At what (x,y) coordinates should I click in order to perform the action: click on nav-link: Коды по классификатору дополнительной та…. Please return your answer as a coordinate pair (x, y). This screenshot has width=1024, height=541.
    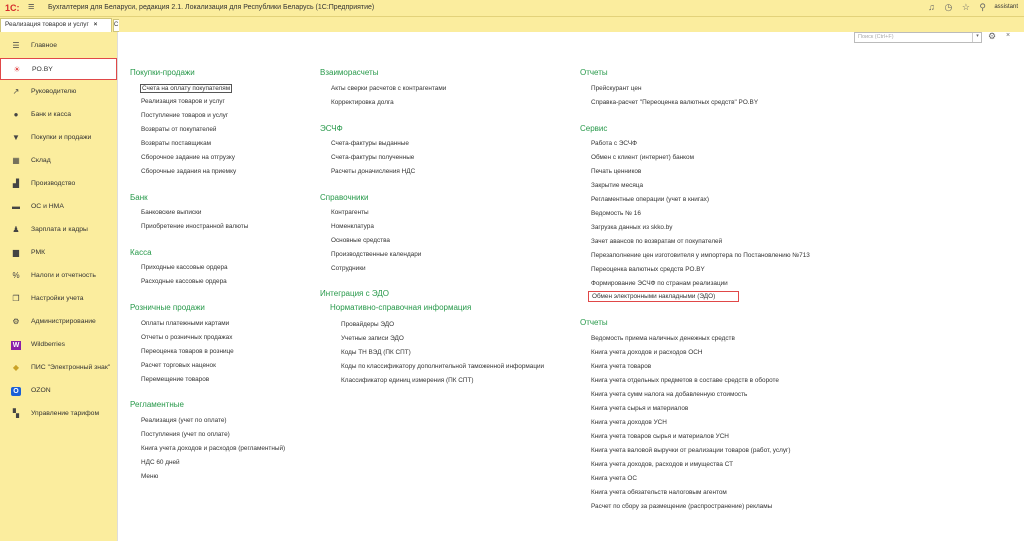
    Looking at the image, I should click on (442, 366).